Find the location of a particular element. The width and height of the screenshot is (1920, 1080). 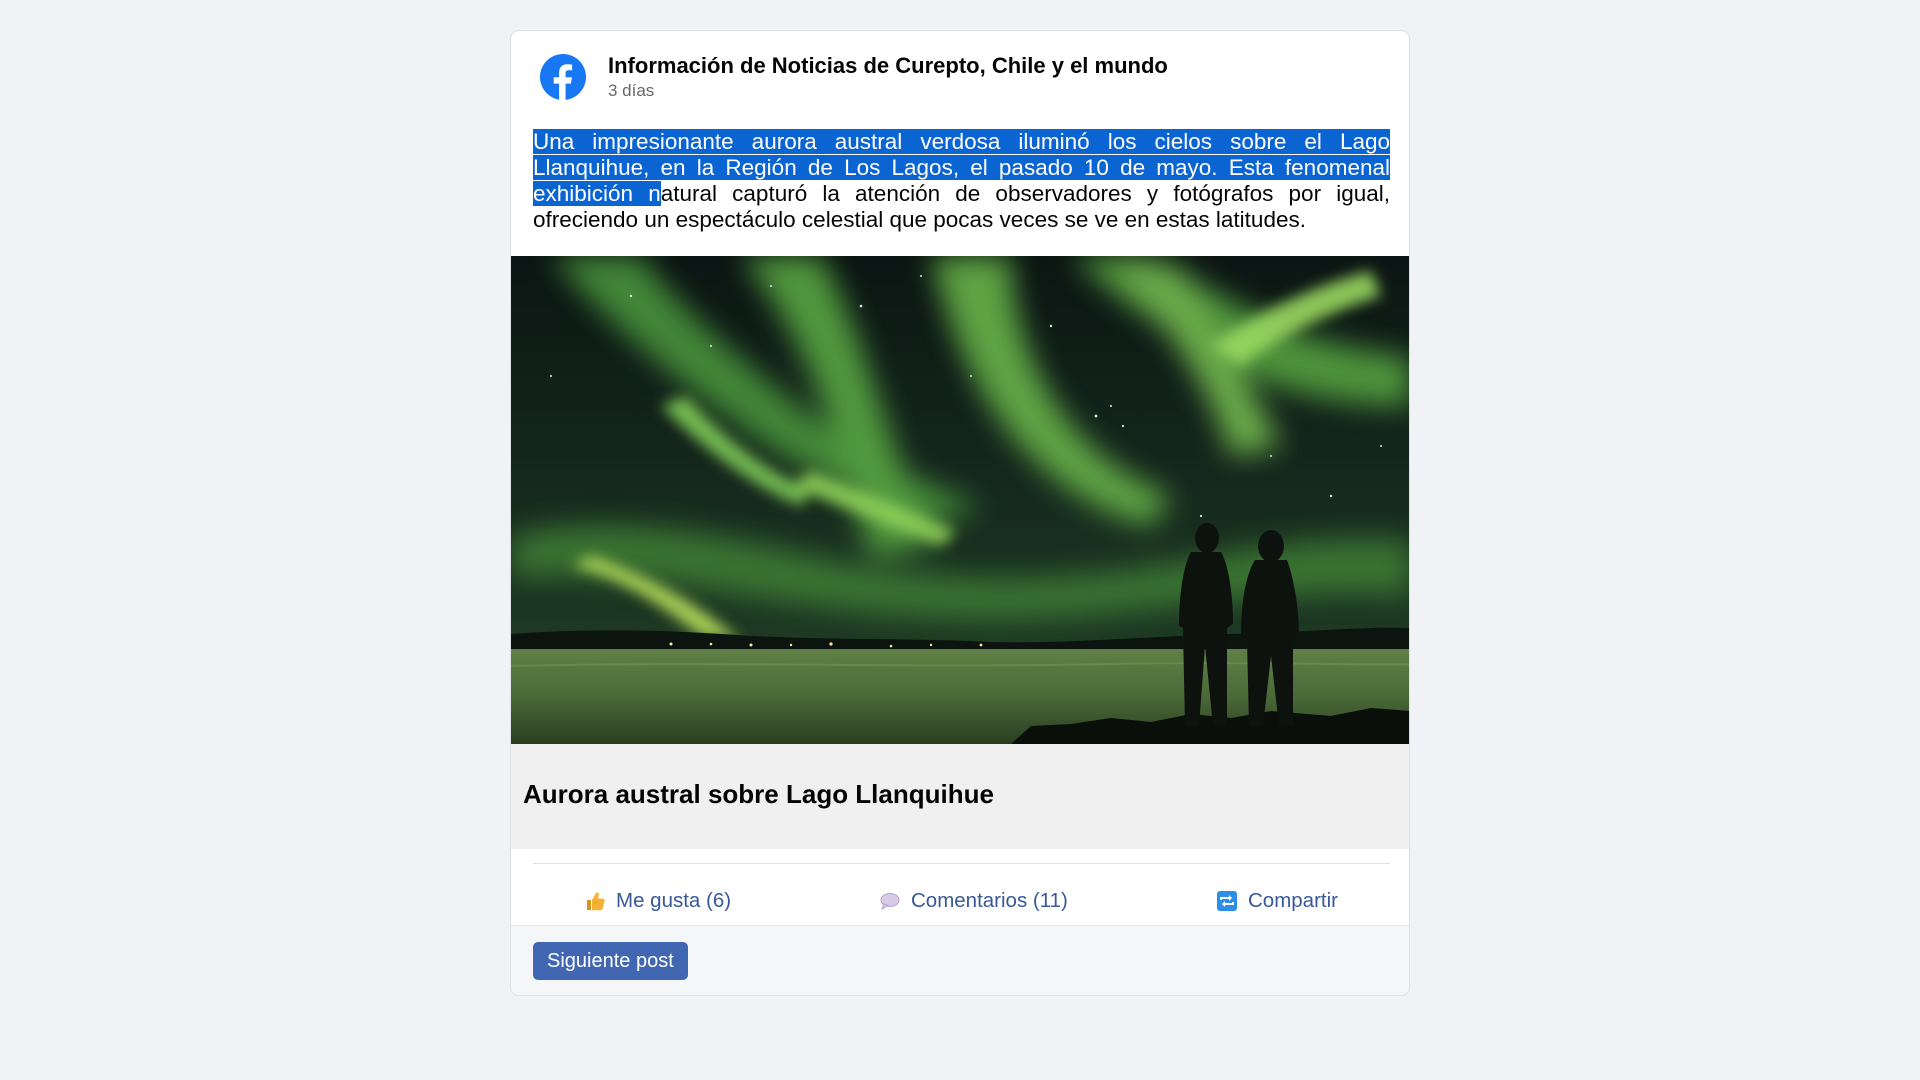

share-label: Compartir is located at coordinates (1293, 900).